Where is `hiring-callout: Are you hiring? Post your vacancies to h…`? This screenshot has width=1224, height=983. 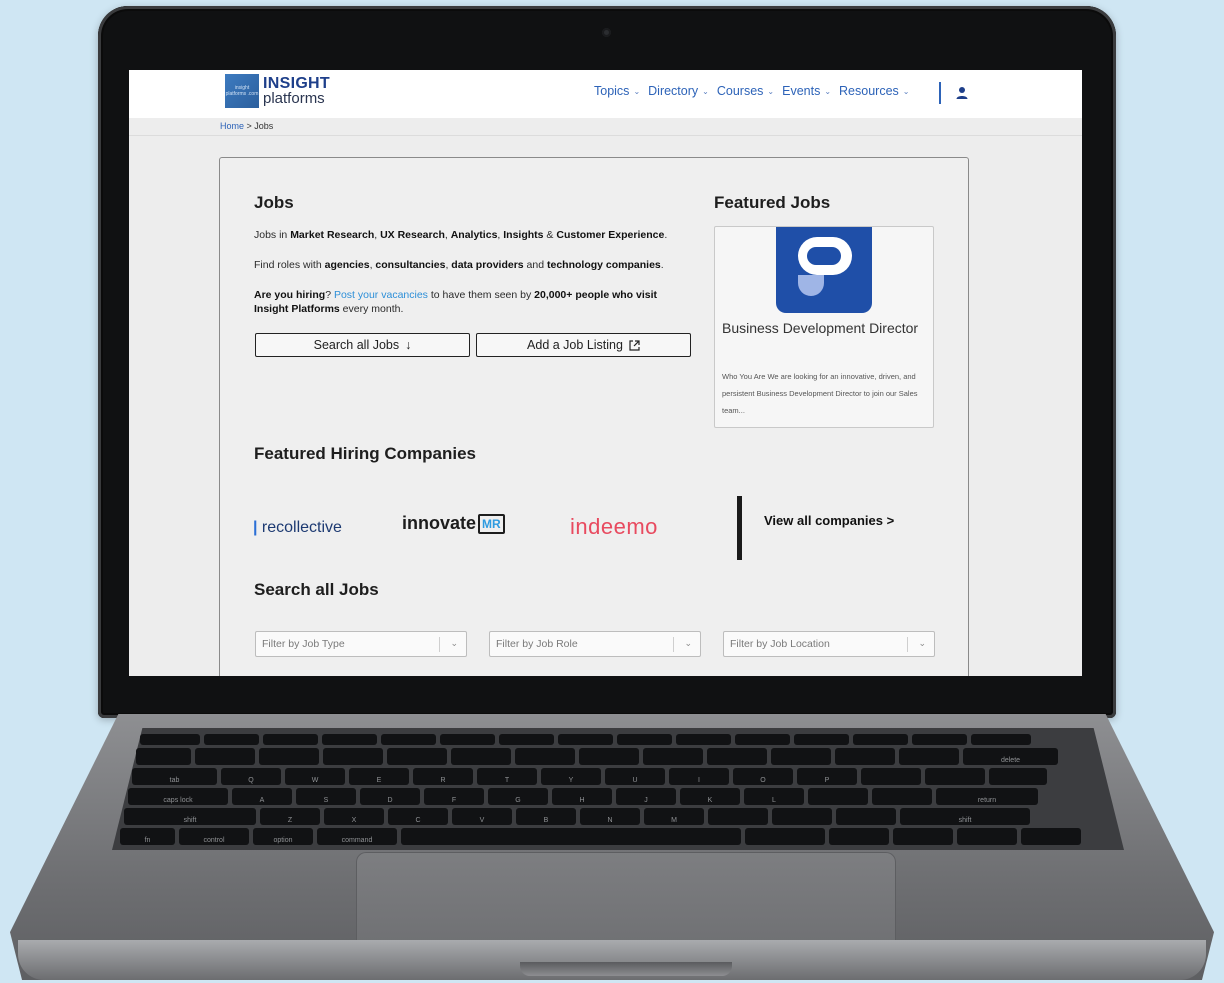
hiring-callout: Are you hiring? Post your vacancies to h… is located at coordinates (455, 302).